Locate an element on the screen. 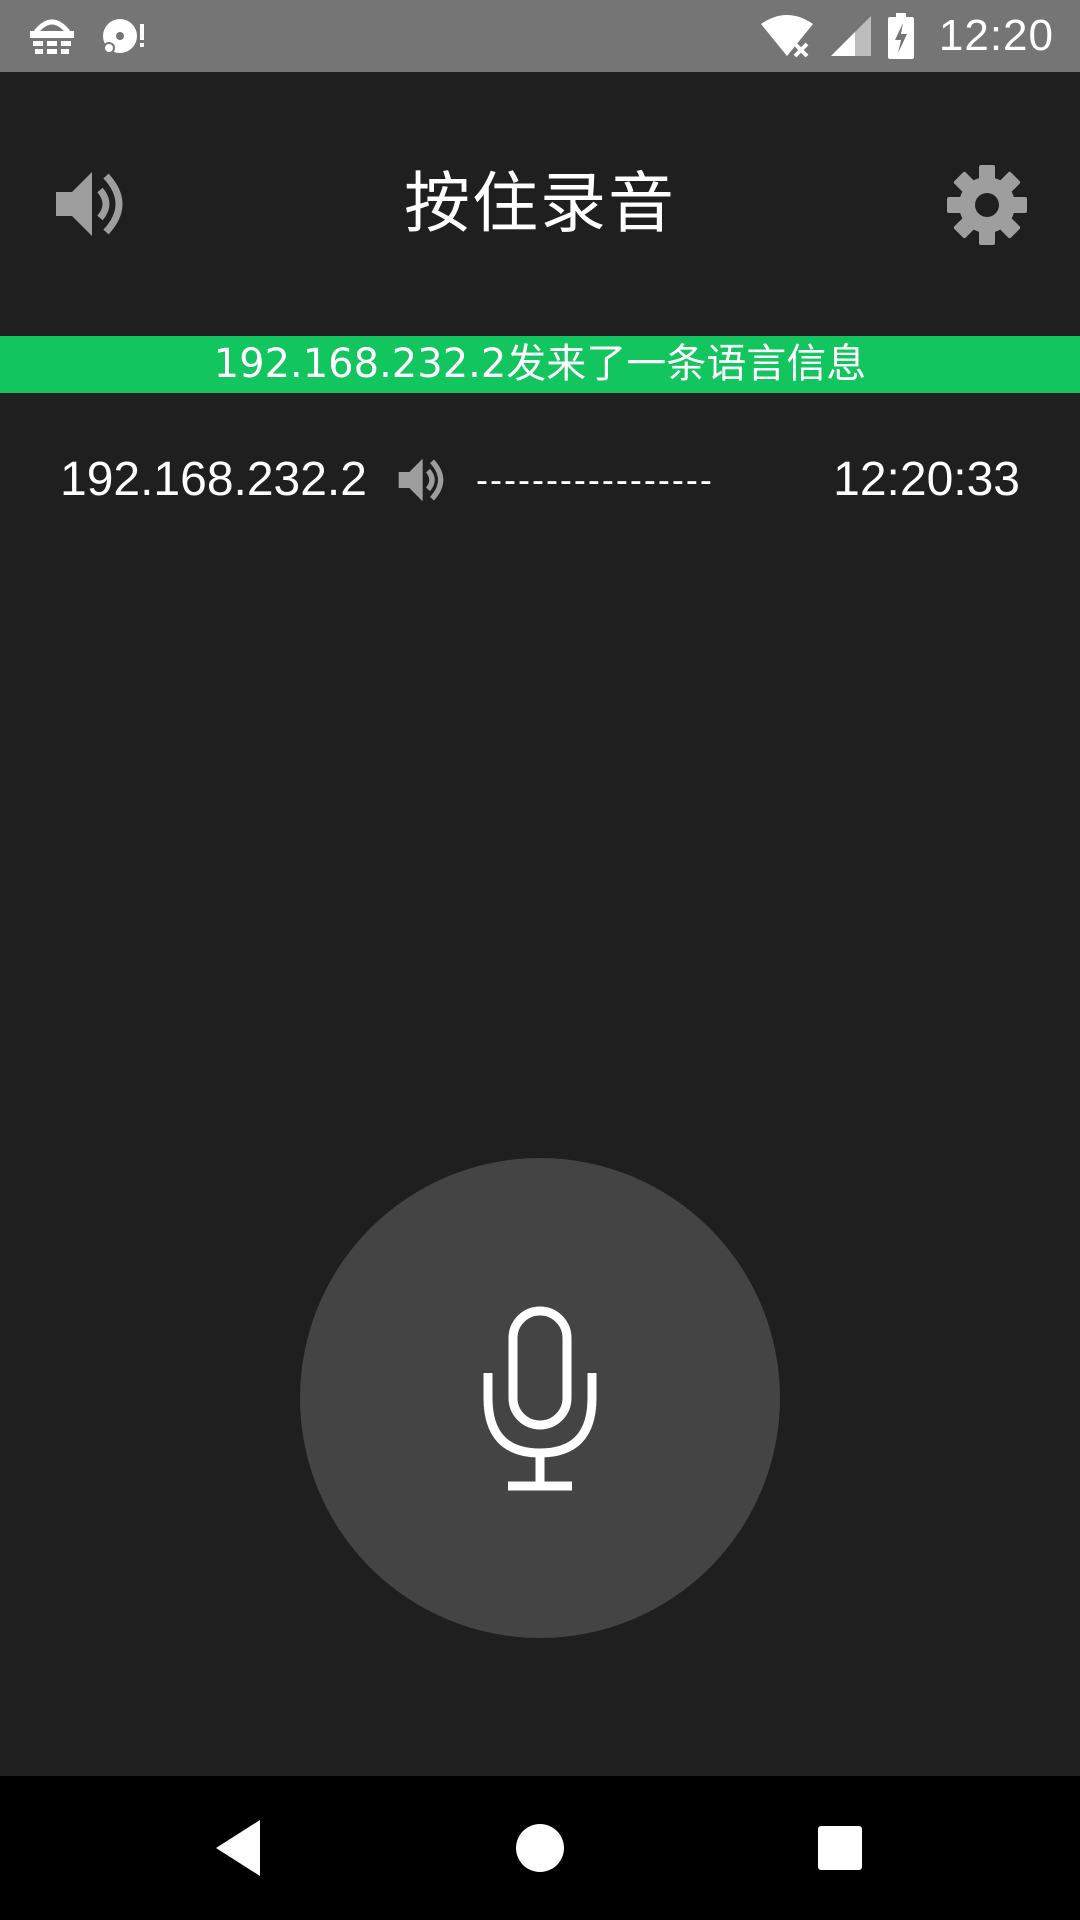  status-time: 12:20 is located at coordinates (996, 35).